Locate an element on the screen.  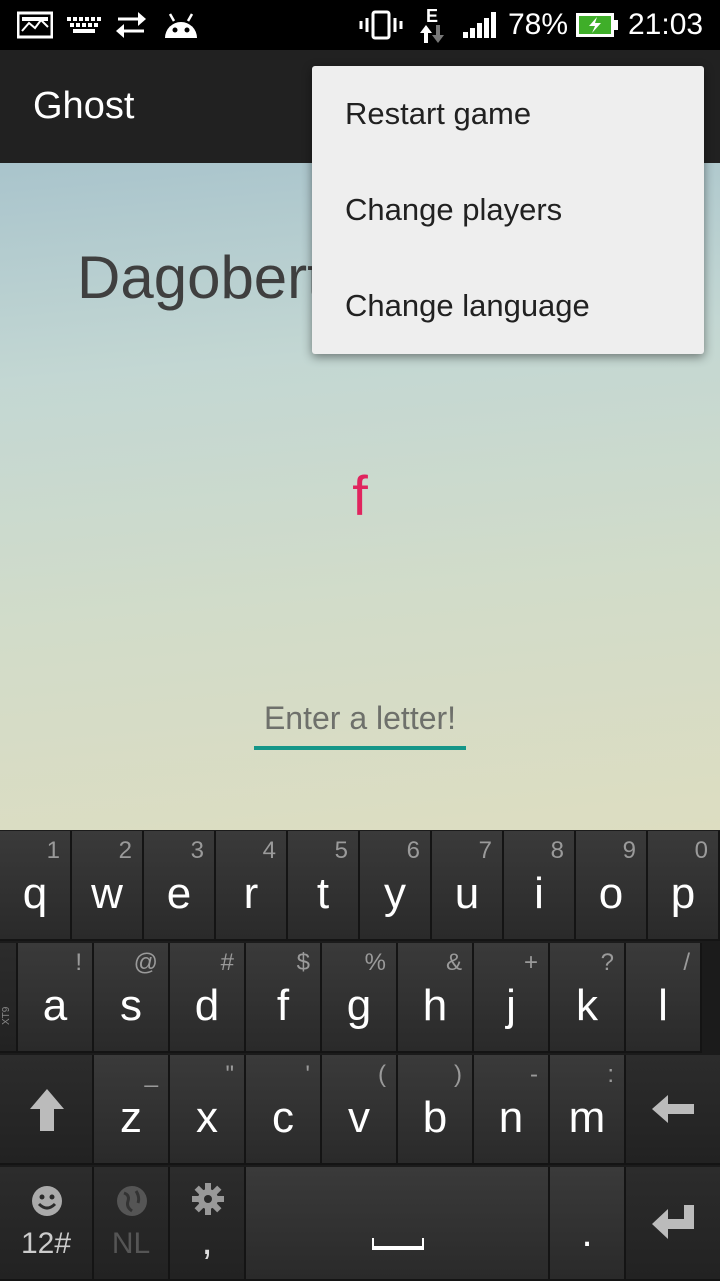
key-u: 7u is located at coordinates (468, 886).